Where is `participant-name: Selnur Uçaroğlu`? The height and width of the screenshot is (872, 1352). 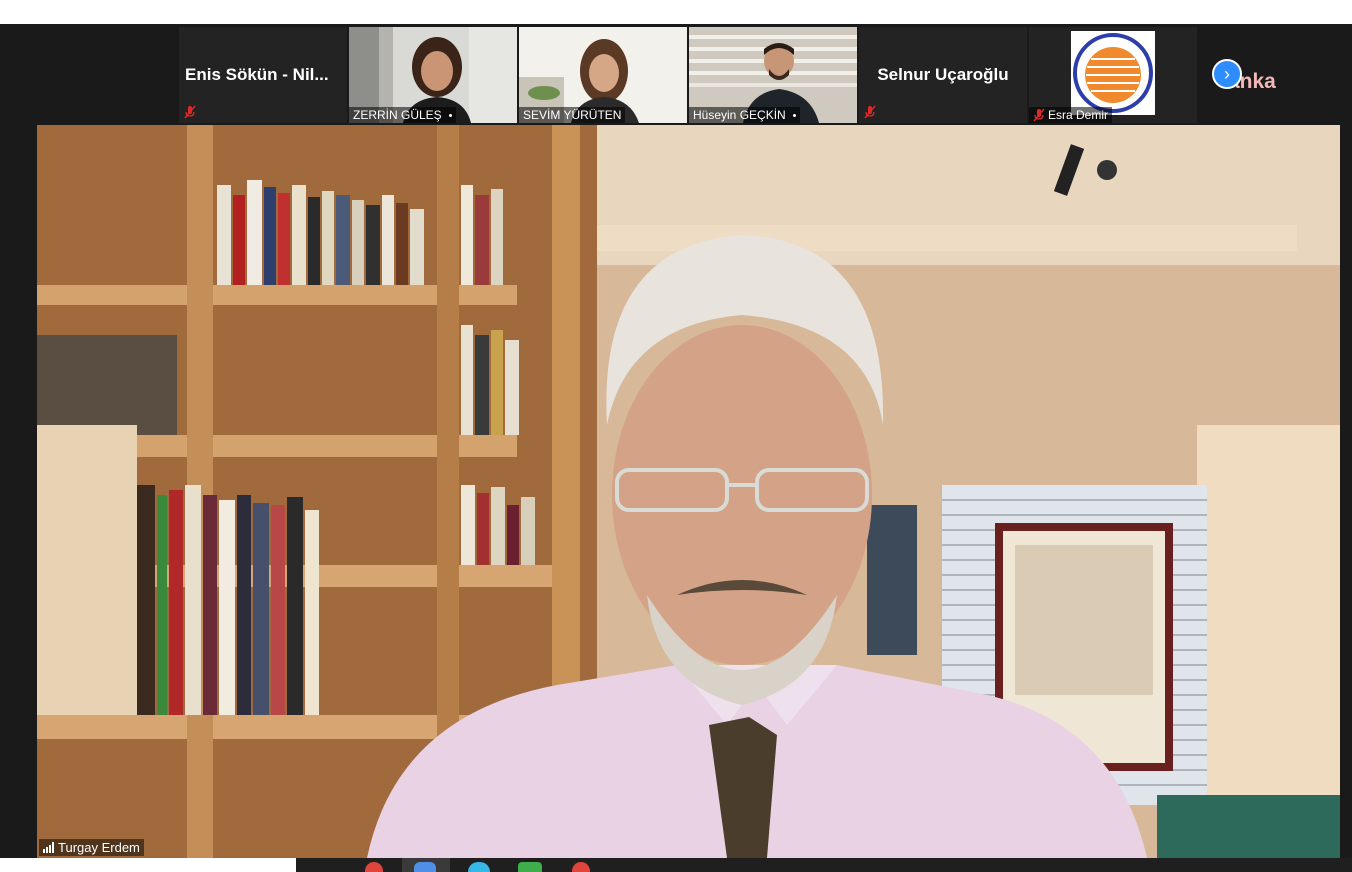 participant-name: Selnur Uçaroğlu is located at coordinates (943, 74).